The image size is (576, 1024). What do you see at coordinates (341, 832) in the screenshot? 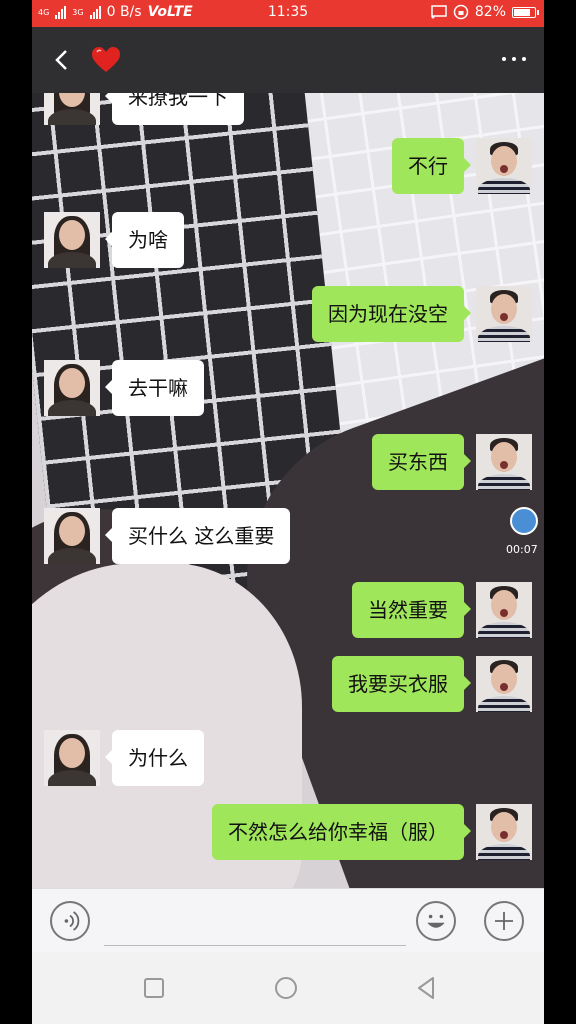
I see `outgoing-message-bubble: 不然怎么给你幸福（服）` at bounding box center [341, 832].